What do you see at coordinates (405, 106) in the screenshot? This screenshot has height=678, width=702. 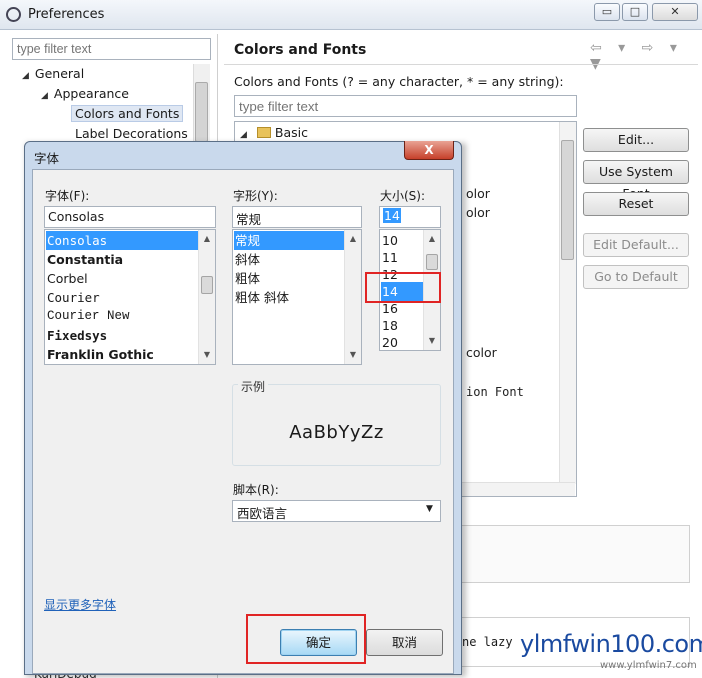 I see `colors-filter-input` at bounding box center [405, 106].